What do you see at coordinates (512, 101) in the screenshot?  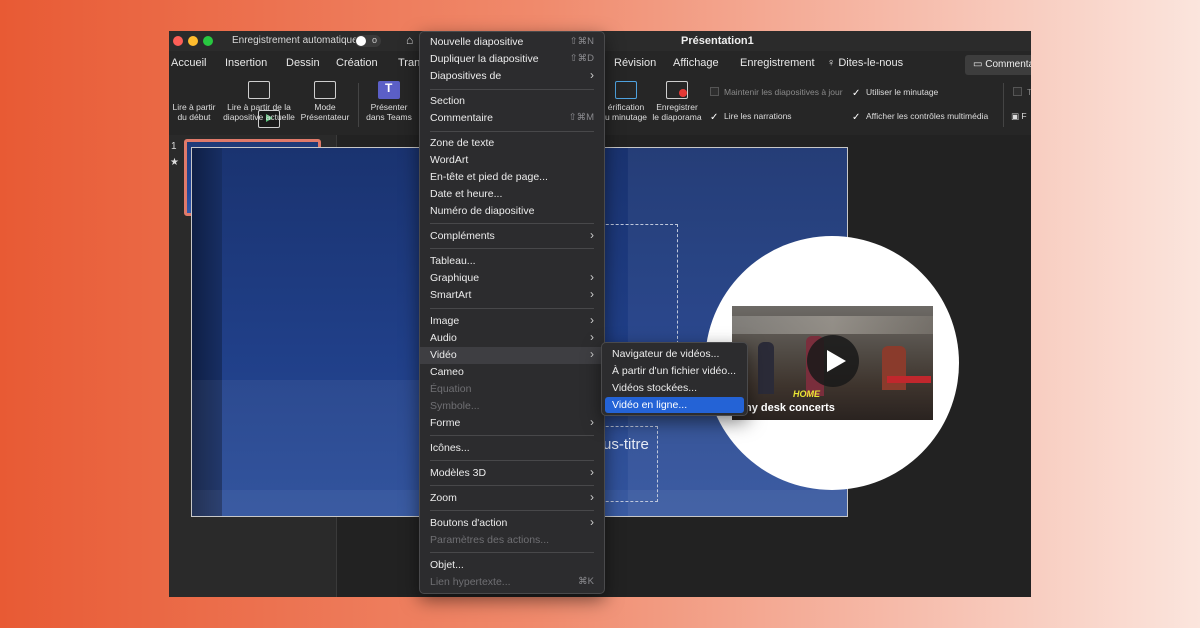 I see `menu-item-section: Section` at bounding box center [512, 101].